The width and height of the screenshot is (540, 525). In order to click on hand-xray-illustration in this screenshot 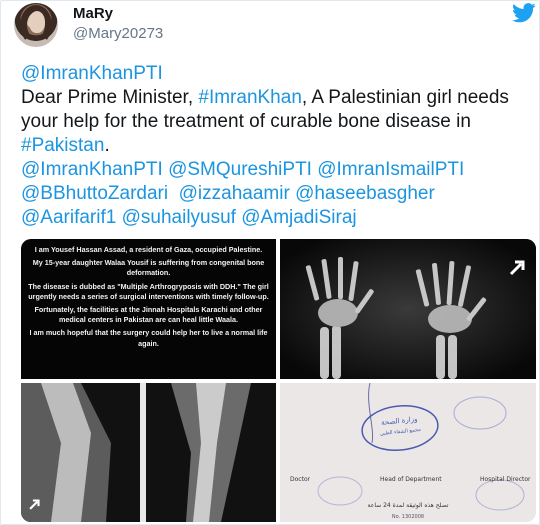, I will do `click(408, 309)`.